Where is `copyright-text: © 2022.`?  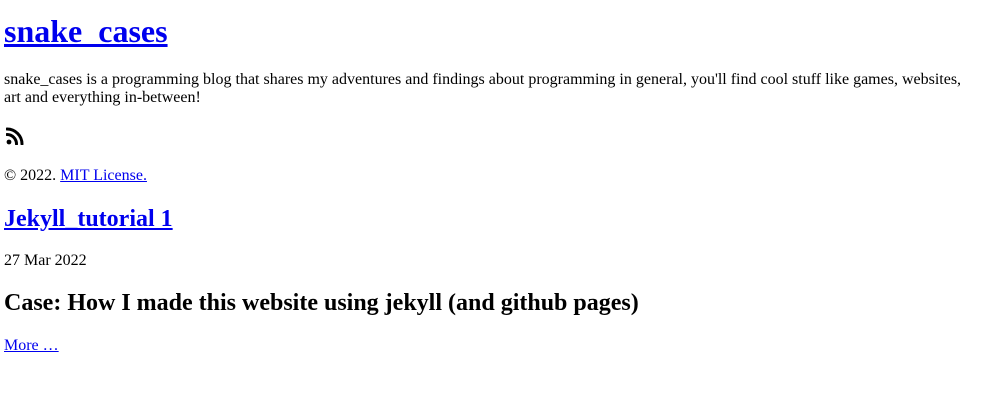
copyright-text: © 2022. is located at coordinates (30, 175).